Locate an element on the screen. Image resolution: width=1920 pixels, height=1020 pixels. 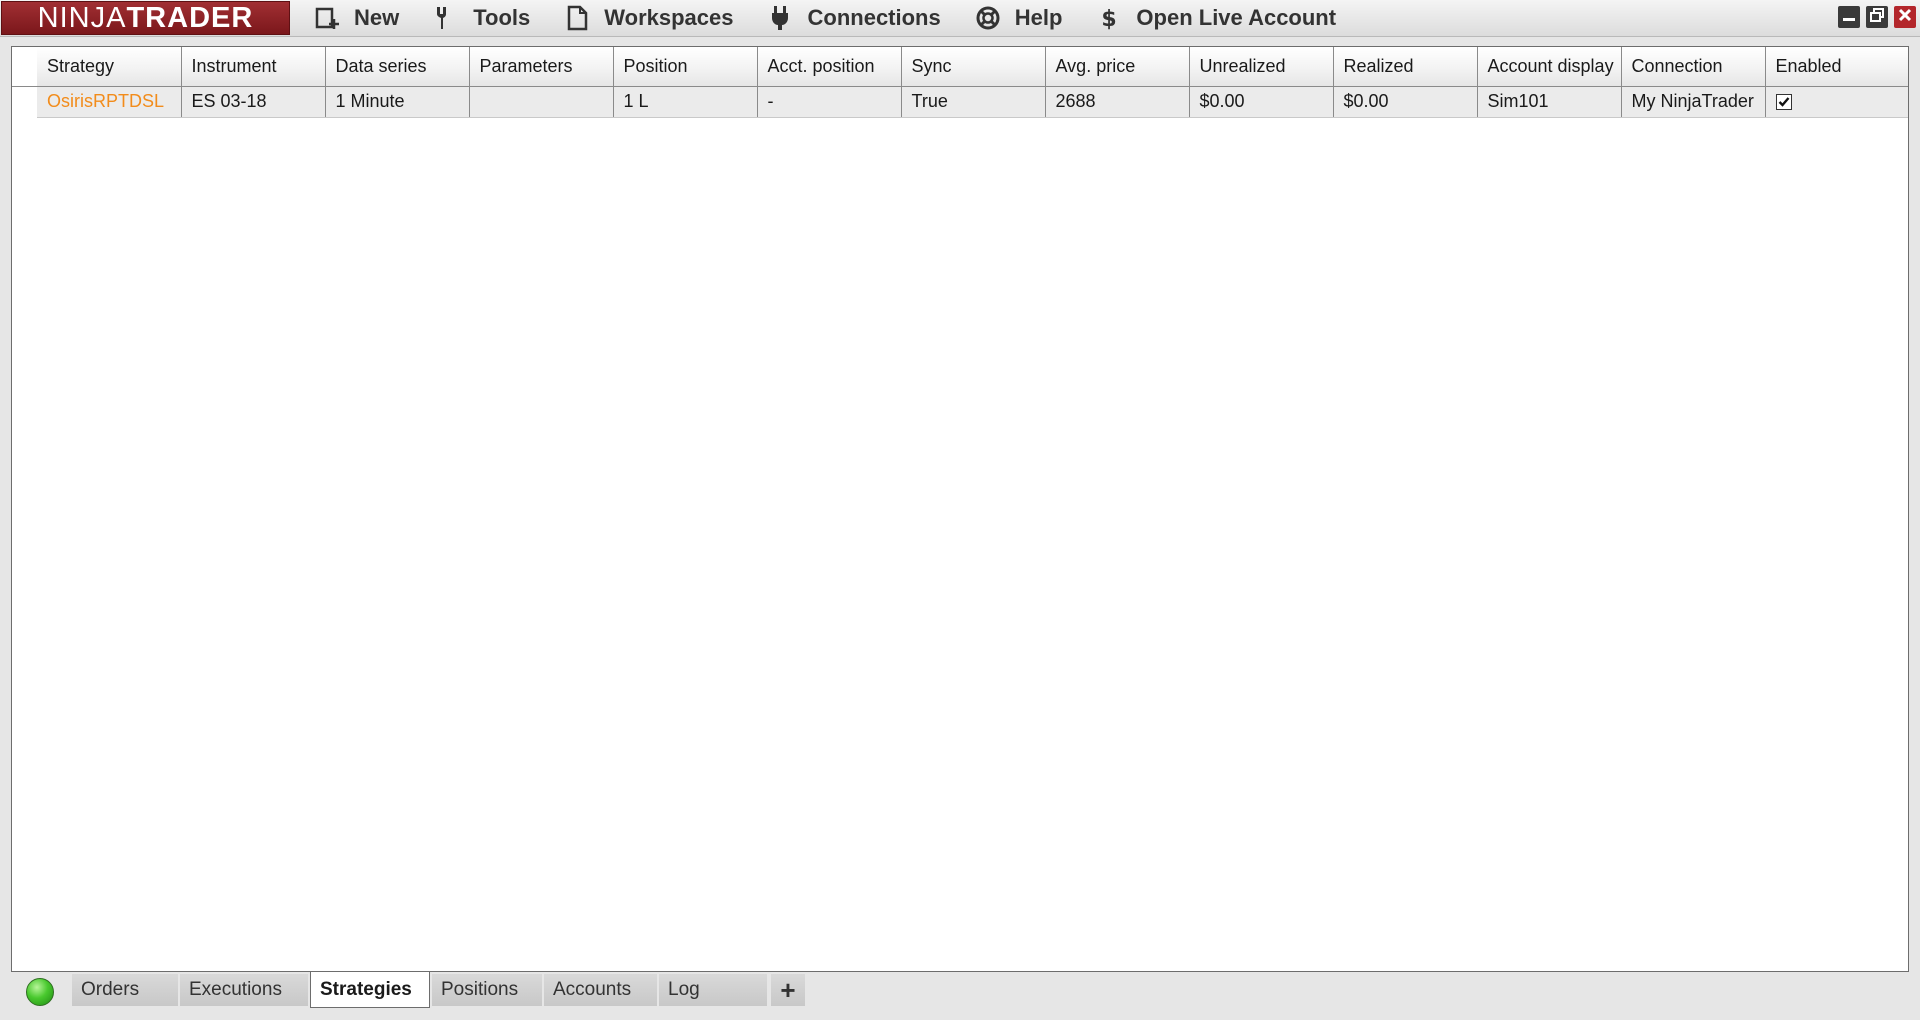
plug-icon is located at coordinates (781, 18).